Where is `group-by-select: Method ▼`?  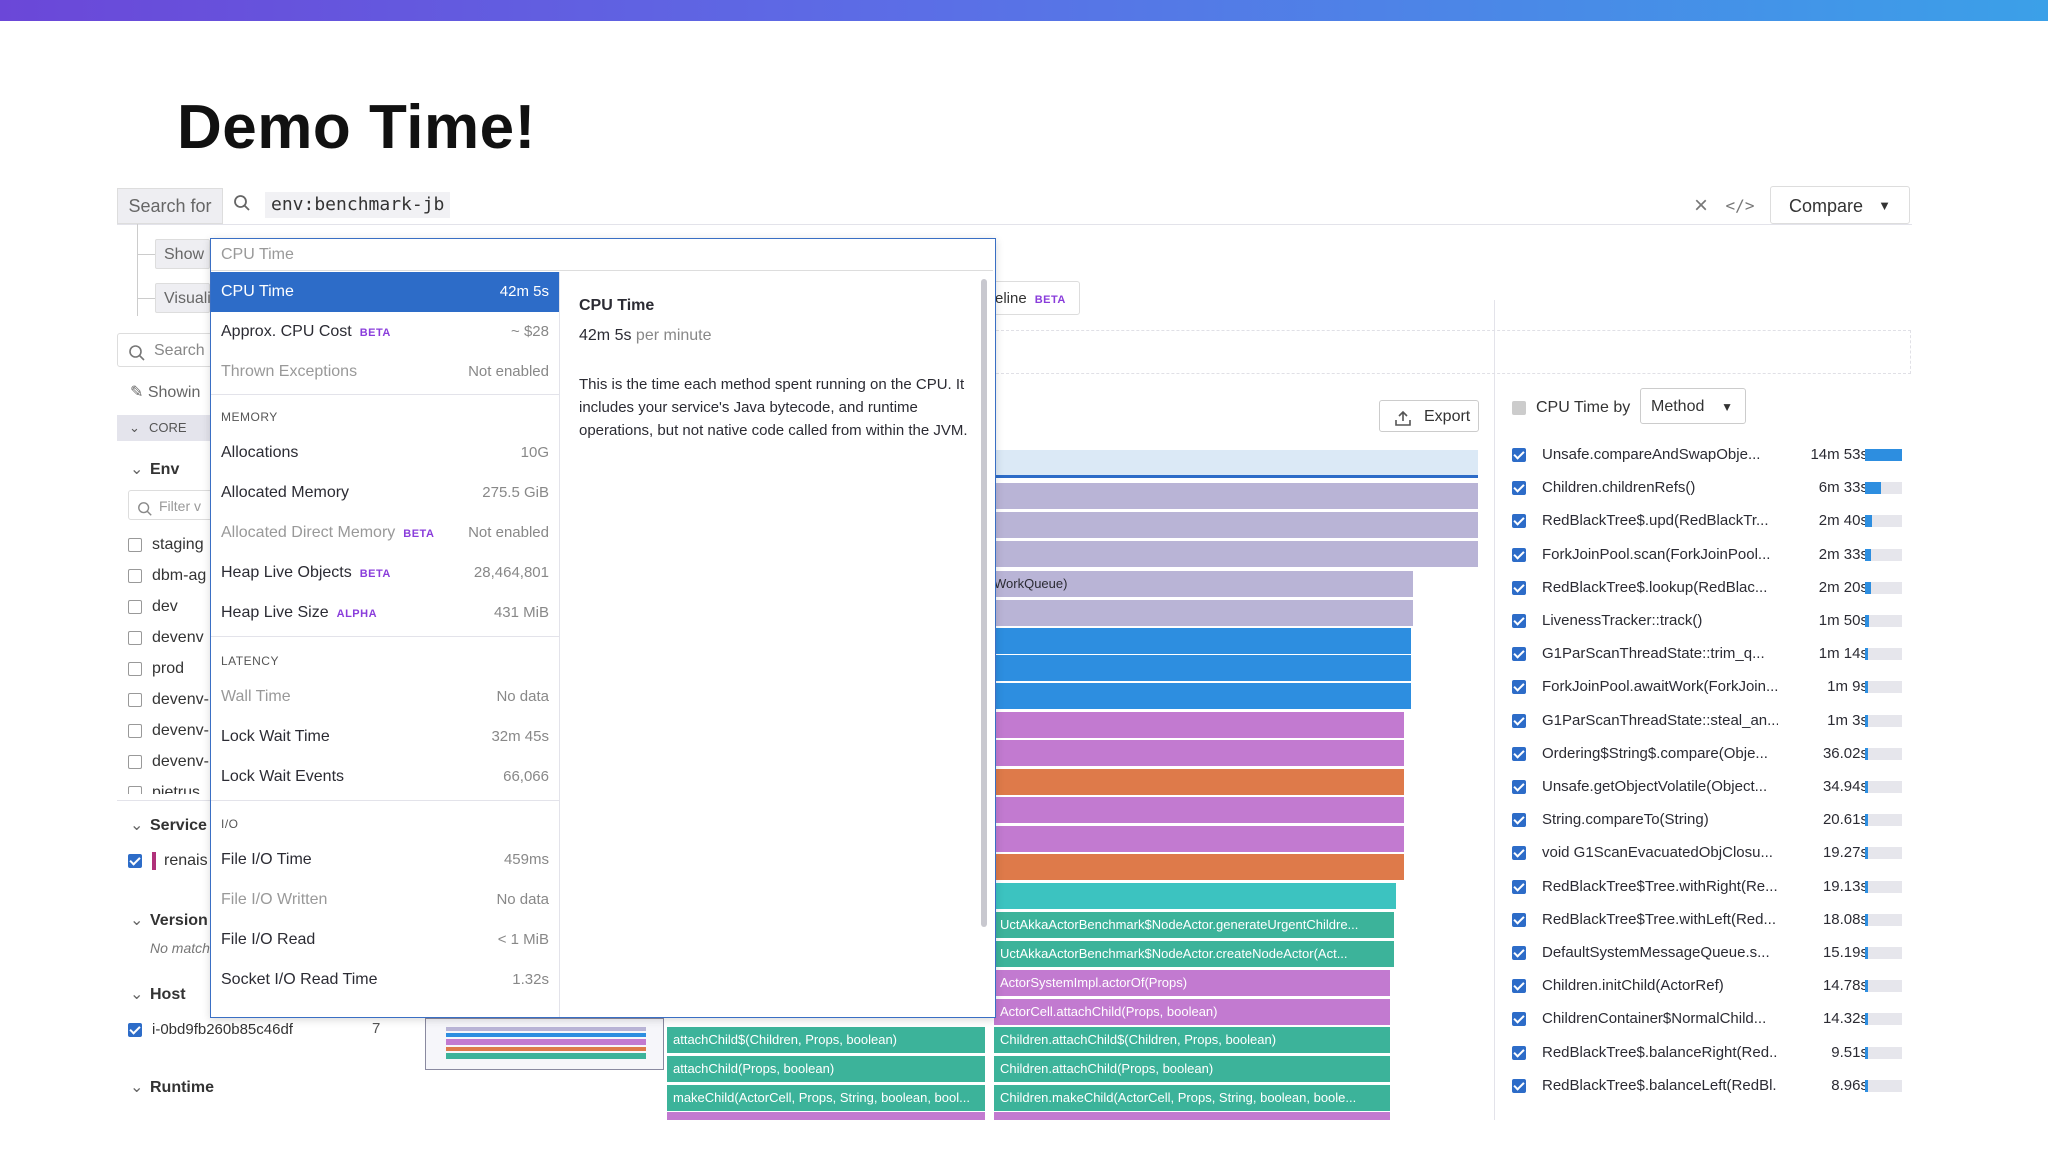 group-by-select: Method ▼ is located at coordinates (1693, 406).